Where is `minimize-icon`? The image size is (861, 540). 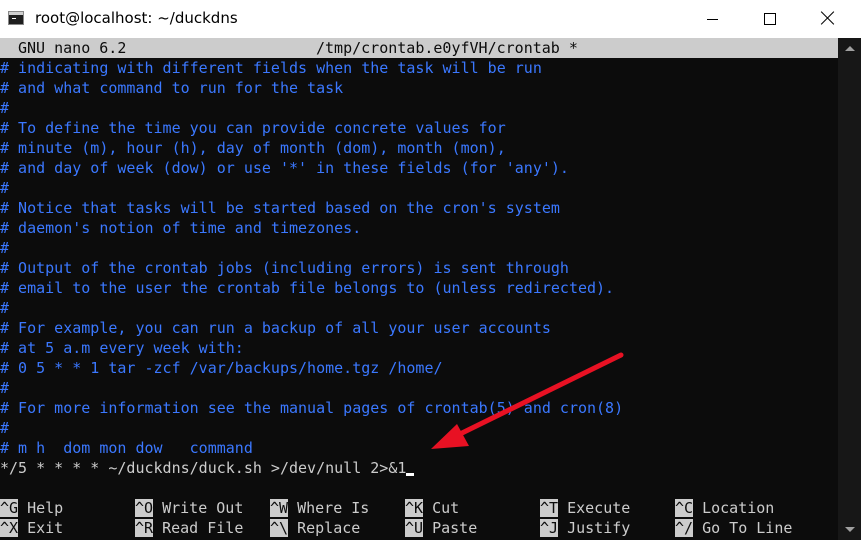
minimize-icon is located at coordinates (712, 19).